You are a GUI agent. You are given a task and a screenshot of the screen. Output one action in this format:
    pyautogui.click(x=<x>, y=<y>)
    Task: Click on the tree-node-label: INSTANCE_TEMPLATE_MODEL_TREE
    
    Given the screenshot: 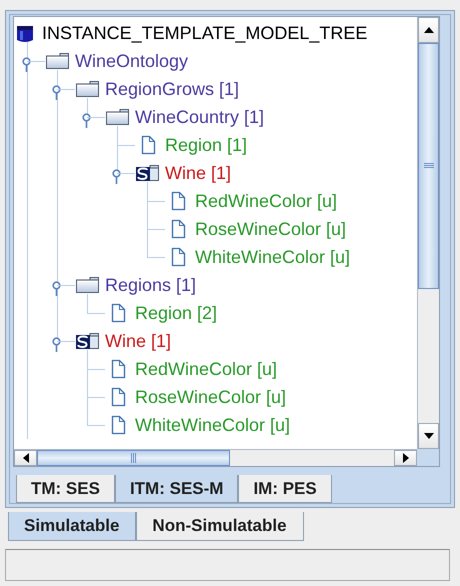 What is the action you would take?
    pyautogui.click(x=205, y=33)
    